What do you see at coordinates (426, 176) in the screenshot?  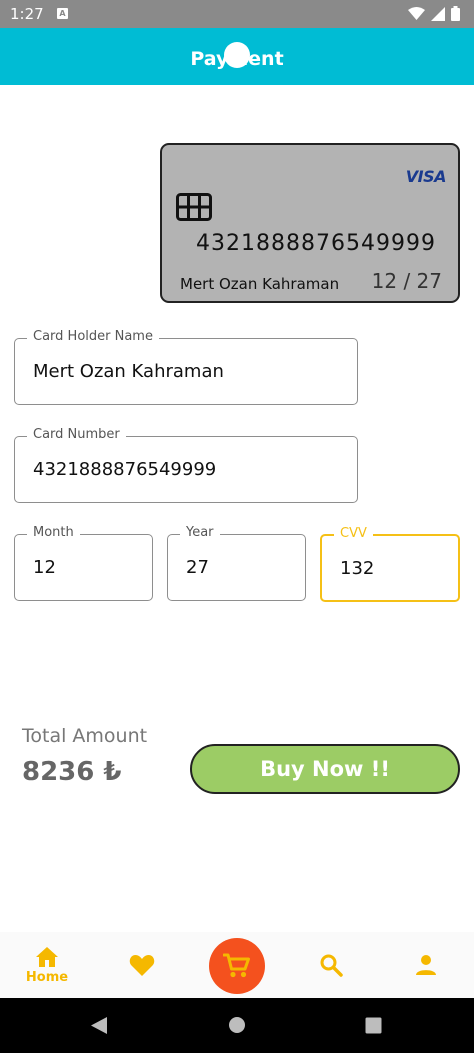 I see `visa-logo: VISA` at bounding box center [426, 176].